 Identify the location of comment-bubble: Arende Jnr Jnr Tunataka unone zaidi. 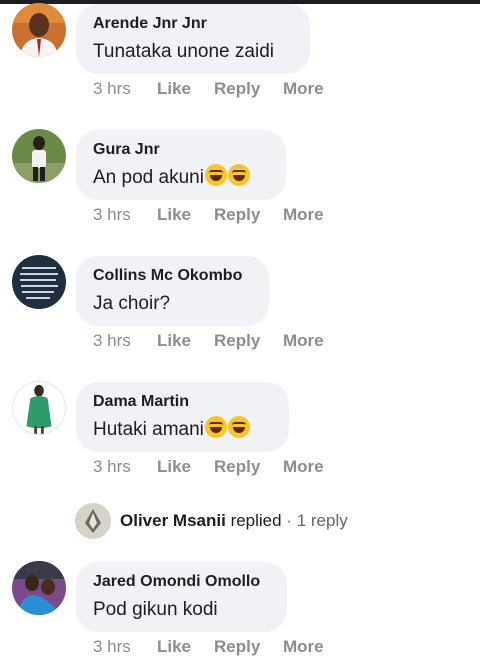
(193, 39).